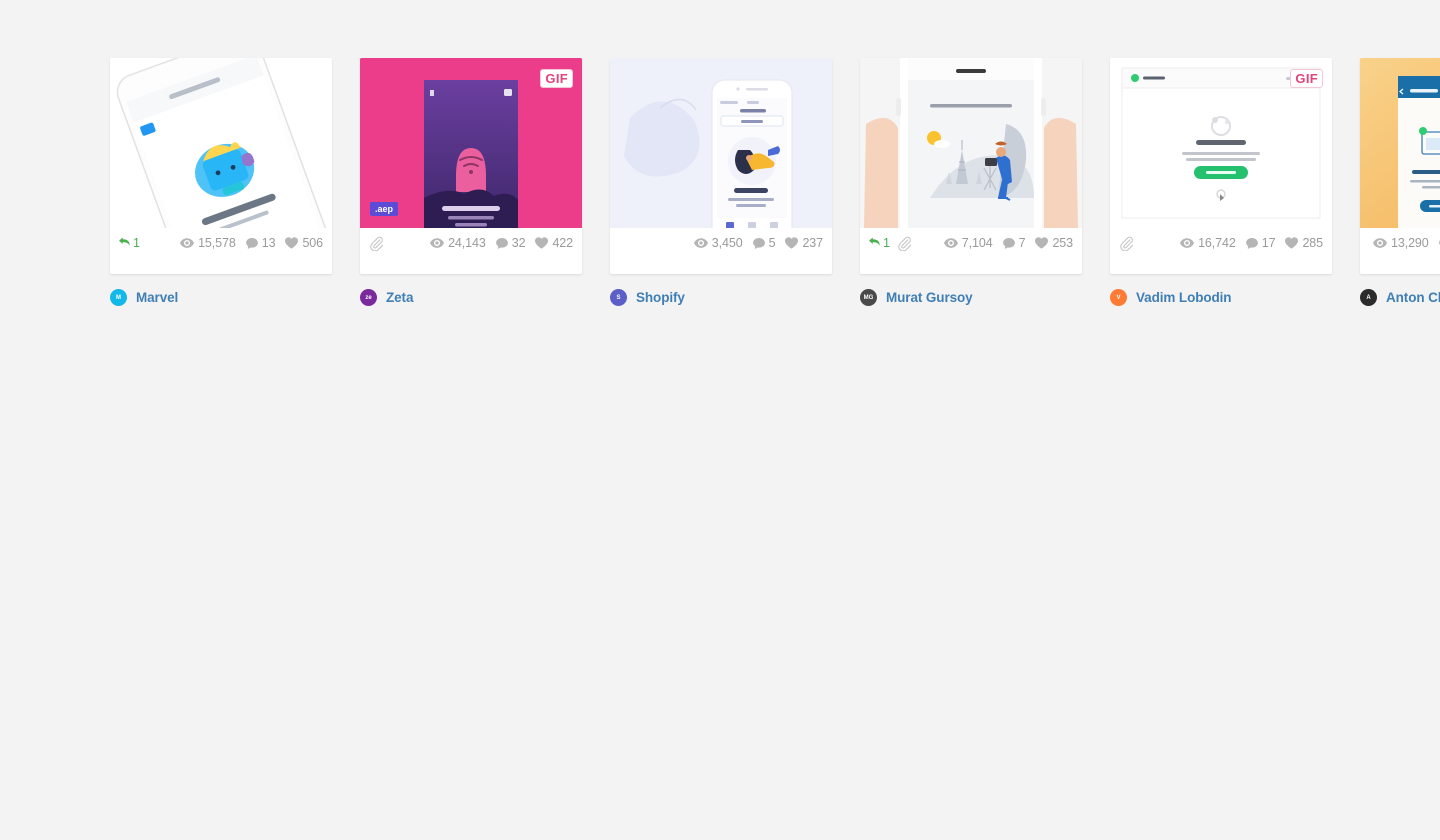  What do you see at coordinates (304, 243) in the screenshot?
I see `likes-stat: 506` at bounding box center [304, 243].